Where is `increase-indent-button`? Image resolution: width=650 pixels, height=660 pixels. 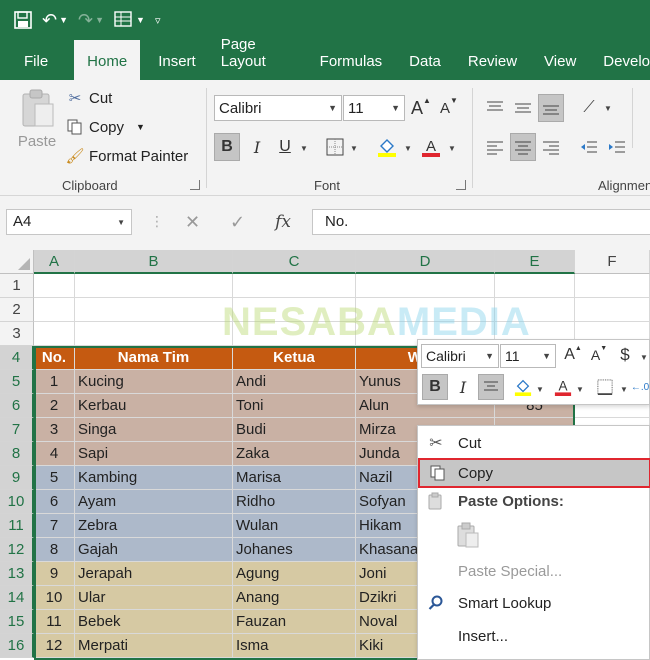 increase-indent-button is located at coordinates (617, 147).